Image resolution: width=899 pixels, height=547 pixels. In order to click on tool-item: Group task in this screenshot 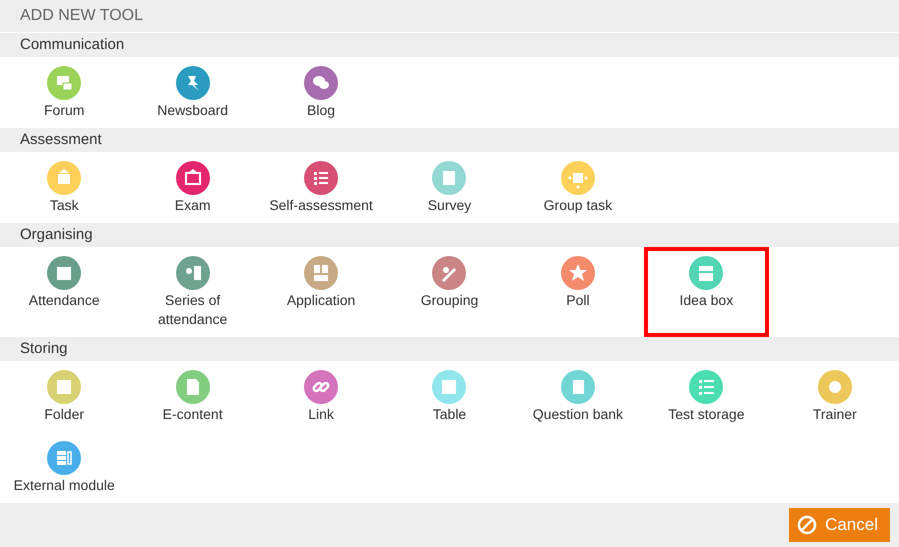, I will do `click(578, 187)`.